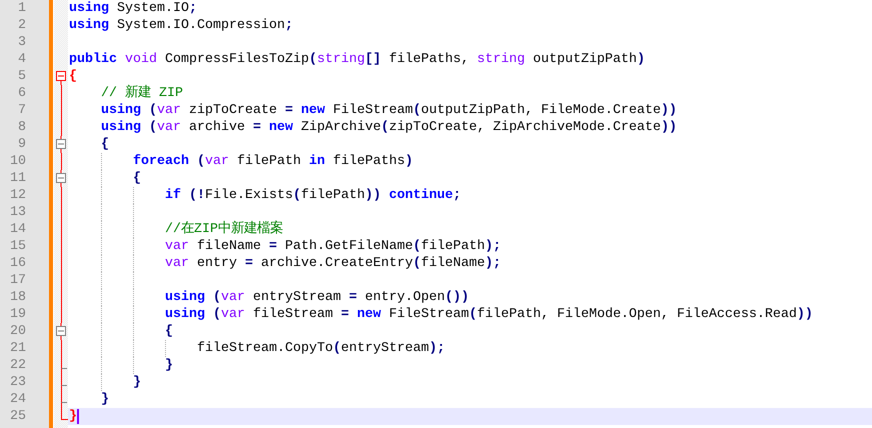 This screenshot has height=428, width=872. I want to click on line-number: 14, so click(18, 229).